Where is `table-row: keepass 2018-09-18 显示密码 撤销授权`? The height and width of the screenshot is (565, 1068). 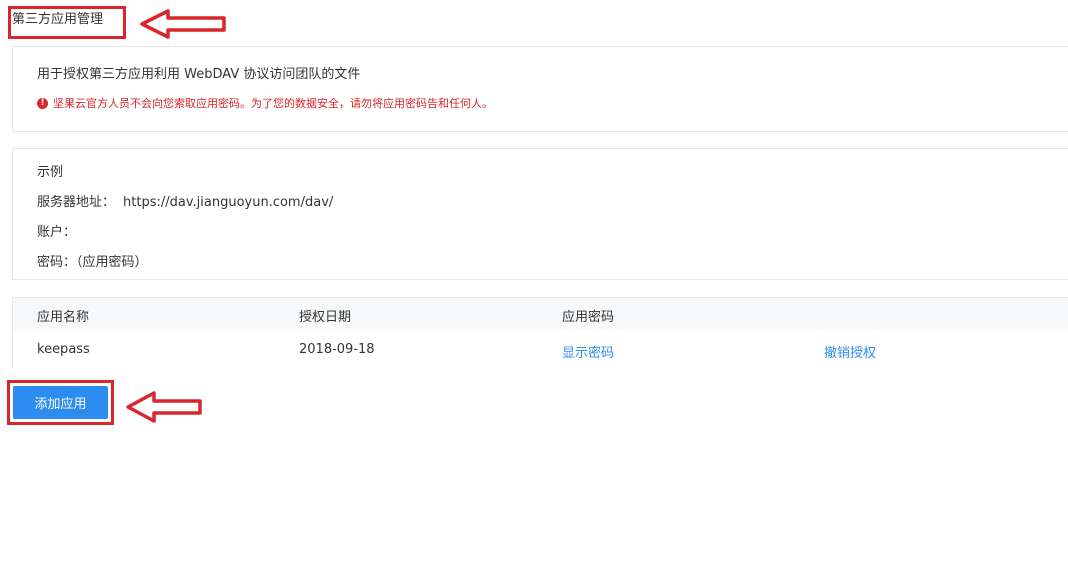 table-row: keepass 2018-09-18 显示密码 撤销授权 is located at coordinates (540, 350).